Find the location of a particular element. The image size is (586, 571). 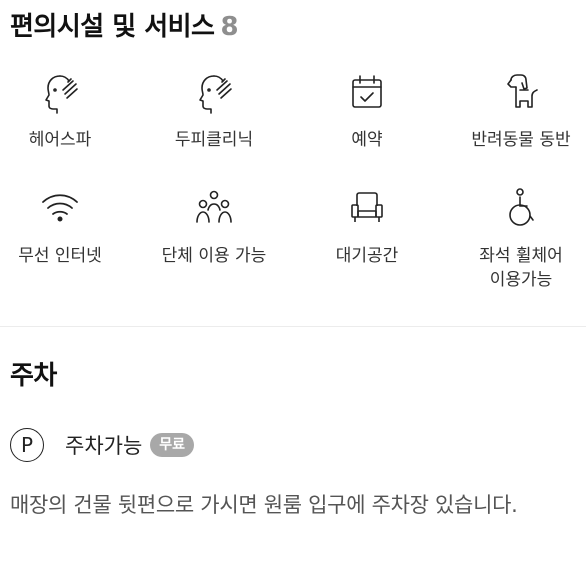

armchair-icon is located at coordinates (367, 208).